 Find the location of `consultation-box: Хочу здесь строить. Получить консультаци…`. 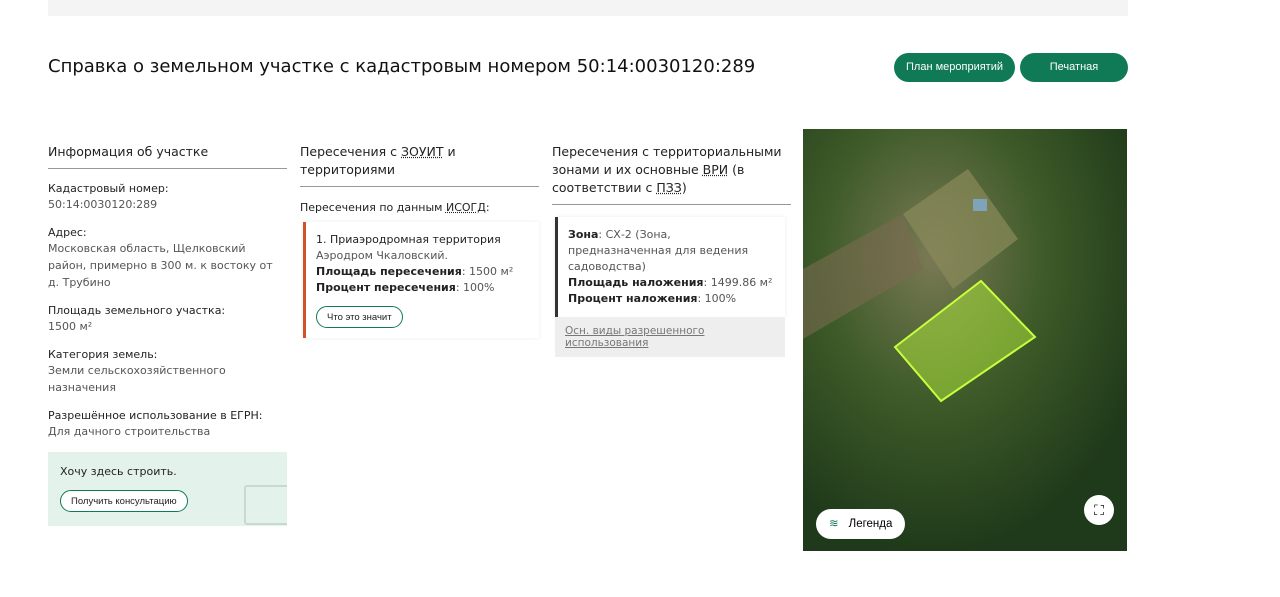

consultation-box: Хочу здесь строить. Получить консультаци… is located at coordinates (167, 489).